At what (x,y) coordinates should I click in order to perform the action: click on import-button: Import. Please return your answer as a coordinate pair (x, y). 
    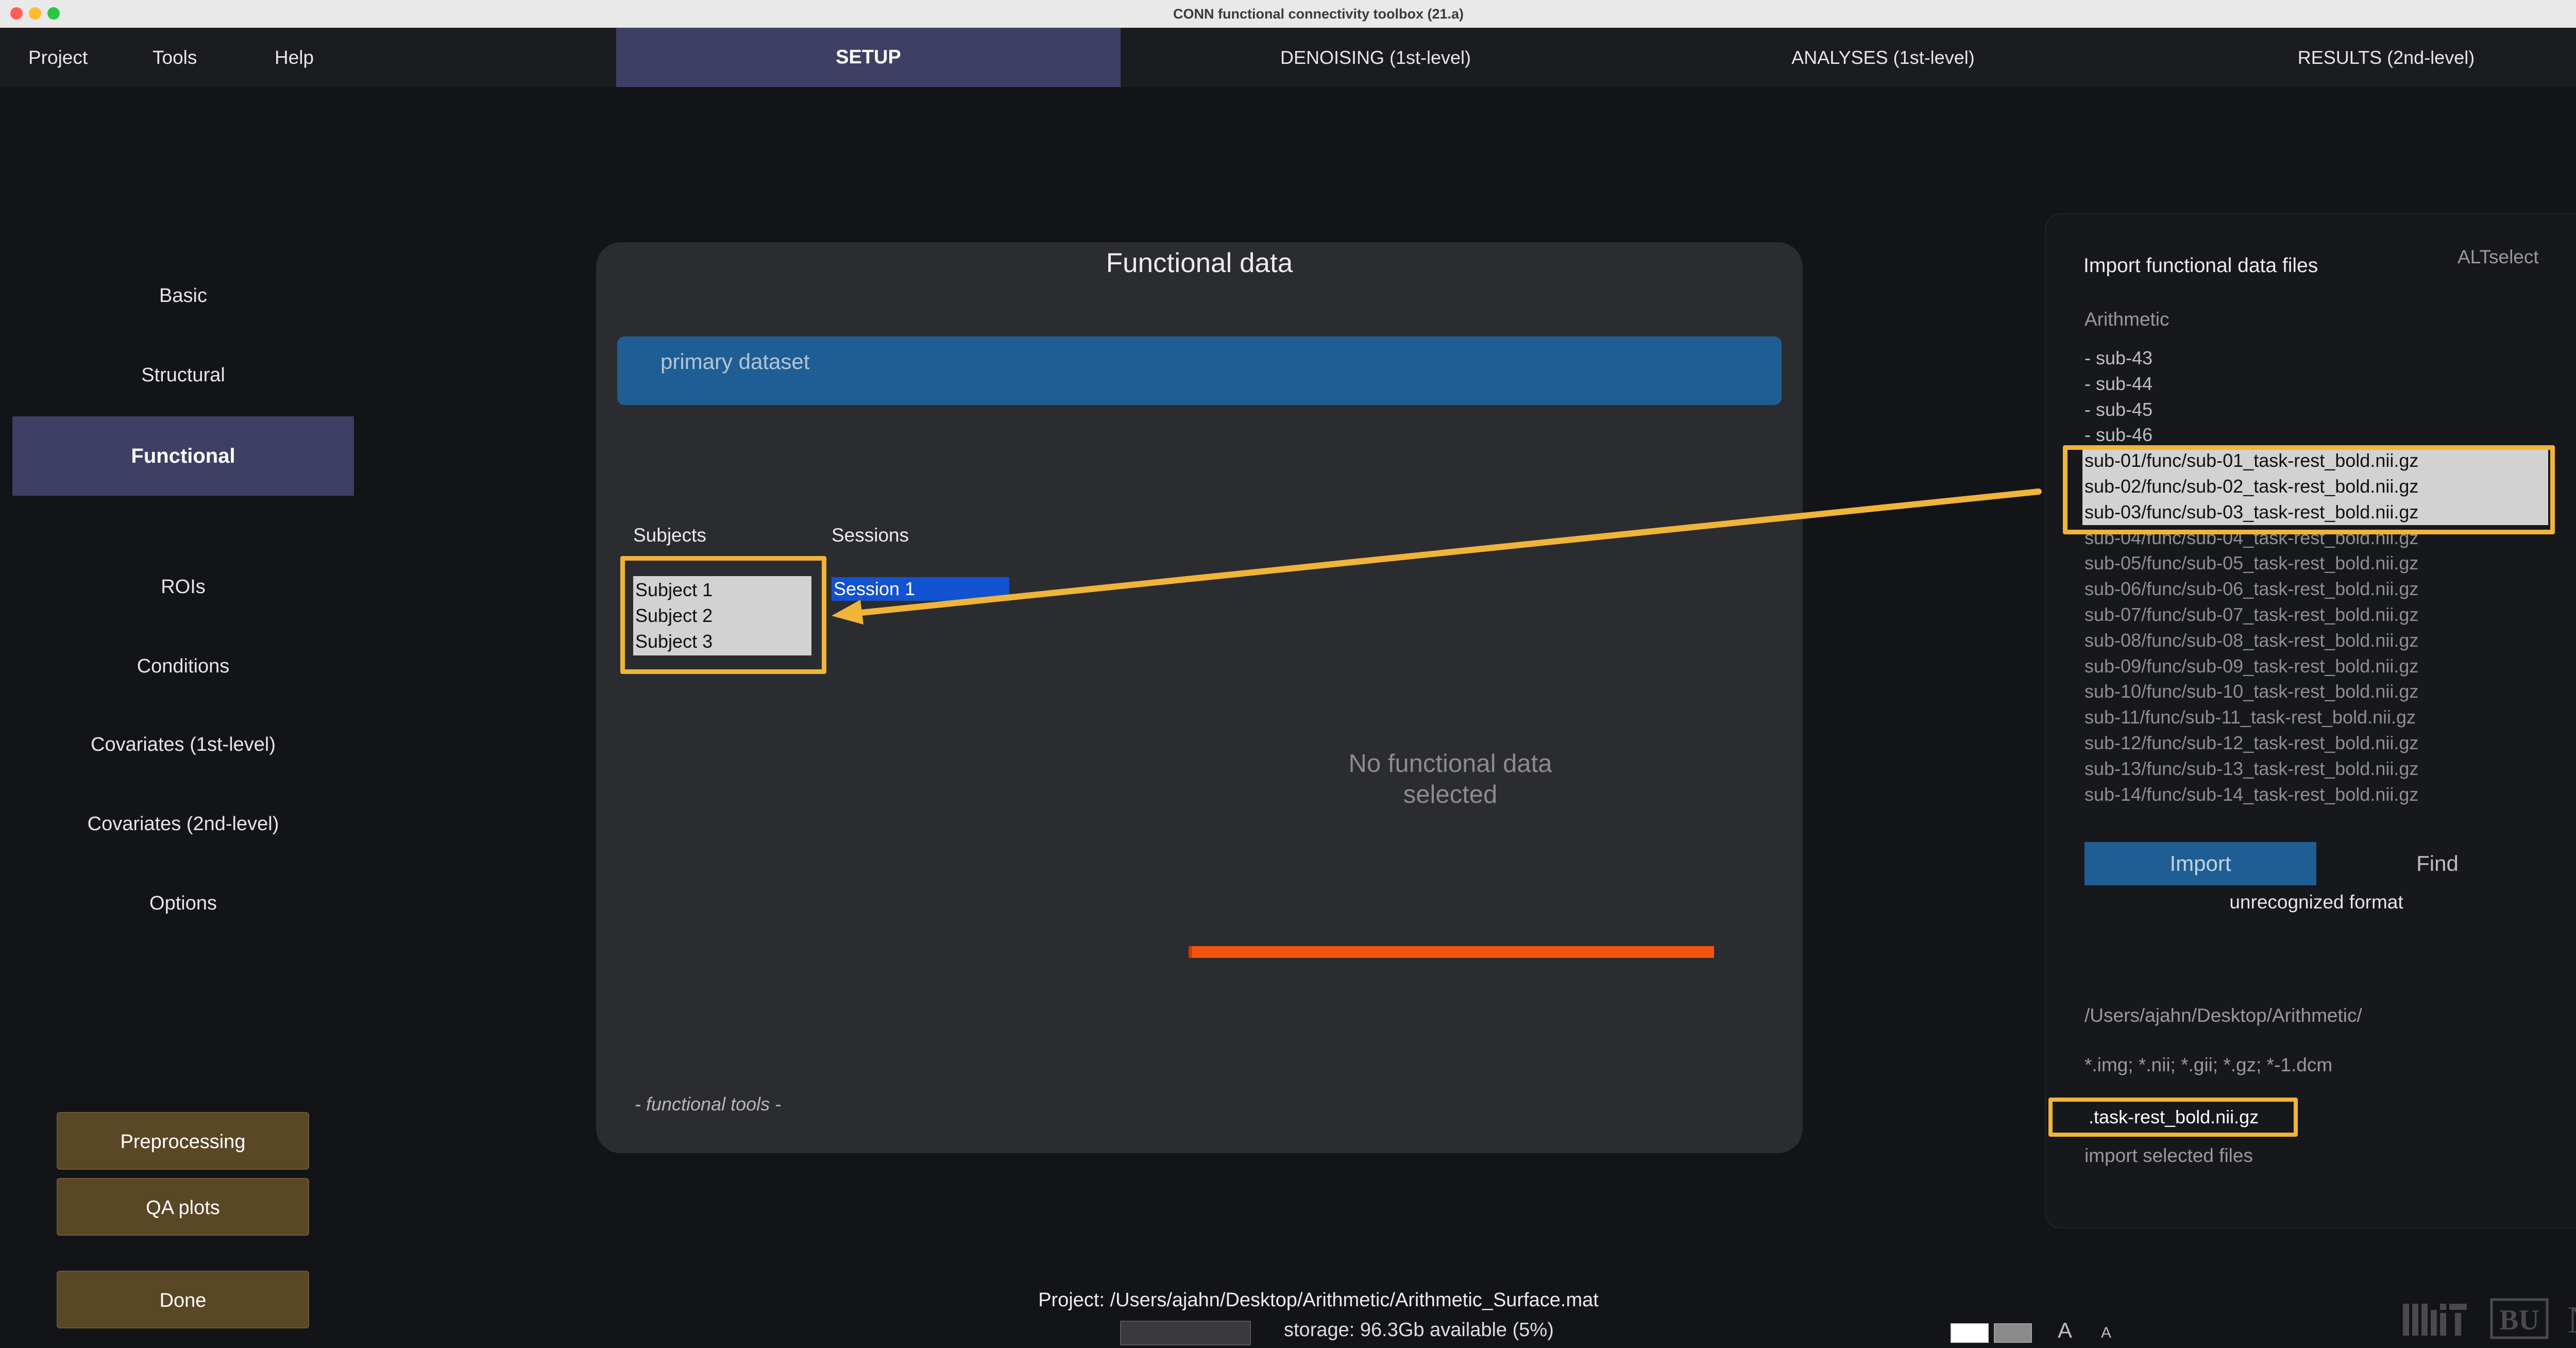
    Looking at the image, I should click on (2200, 863).